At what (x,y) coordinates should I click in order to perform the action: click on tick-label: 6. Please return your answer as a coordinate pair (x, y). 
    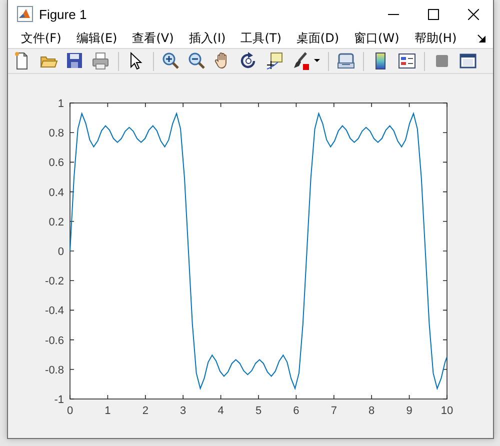
    Looking at the image, I should click on (296, 411).